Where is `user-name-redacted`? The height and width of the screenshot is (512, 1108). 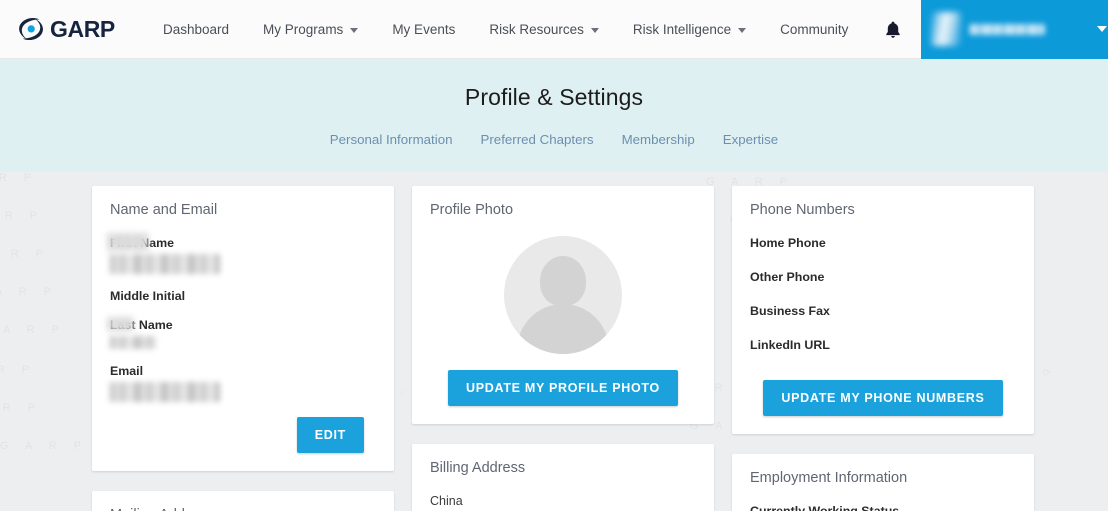 user-name-redacted is located at coordinates (1007, 29).